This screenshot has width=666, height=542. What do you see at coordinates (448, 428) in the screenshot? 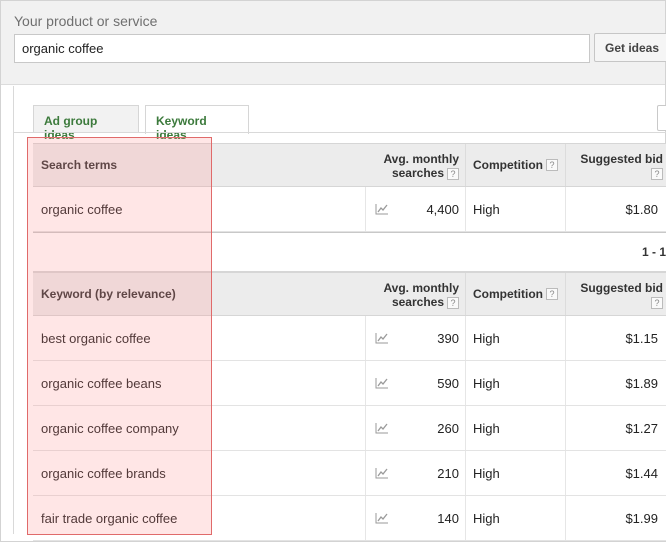
I see `avg-monthly-searches-value: 260` at bounding box center [448, 428].